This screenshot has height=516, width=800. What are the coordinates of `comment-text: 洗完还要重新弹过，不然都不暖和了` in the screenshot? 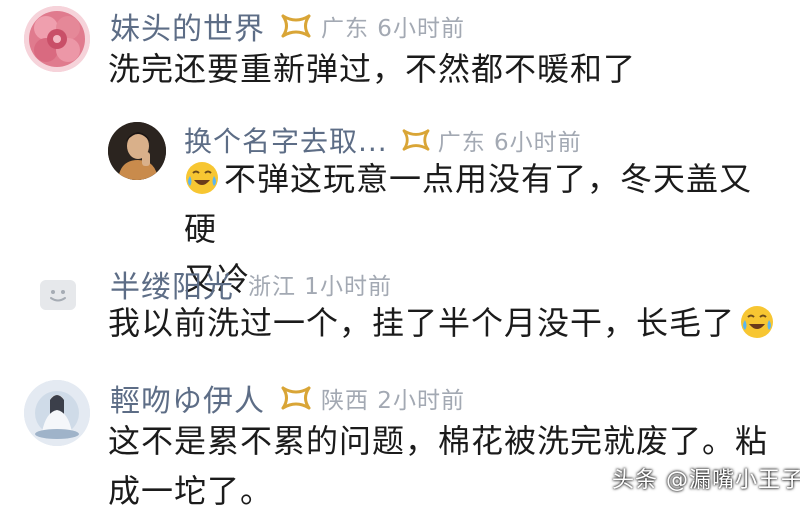 It's located at (372, 69).